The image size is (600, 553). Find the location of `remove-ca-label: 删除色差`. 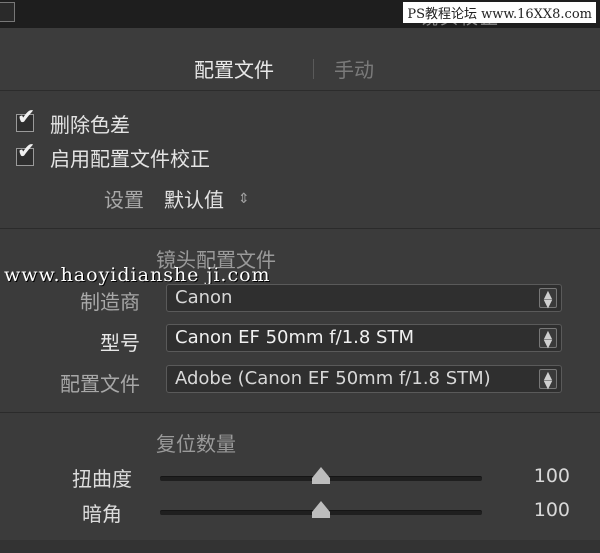

remove-ca-label: 删除色差 is located at coordinates (90, 124).